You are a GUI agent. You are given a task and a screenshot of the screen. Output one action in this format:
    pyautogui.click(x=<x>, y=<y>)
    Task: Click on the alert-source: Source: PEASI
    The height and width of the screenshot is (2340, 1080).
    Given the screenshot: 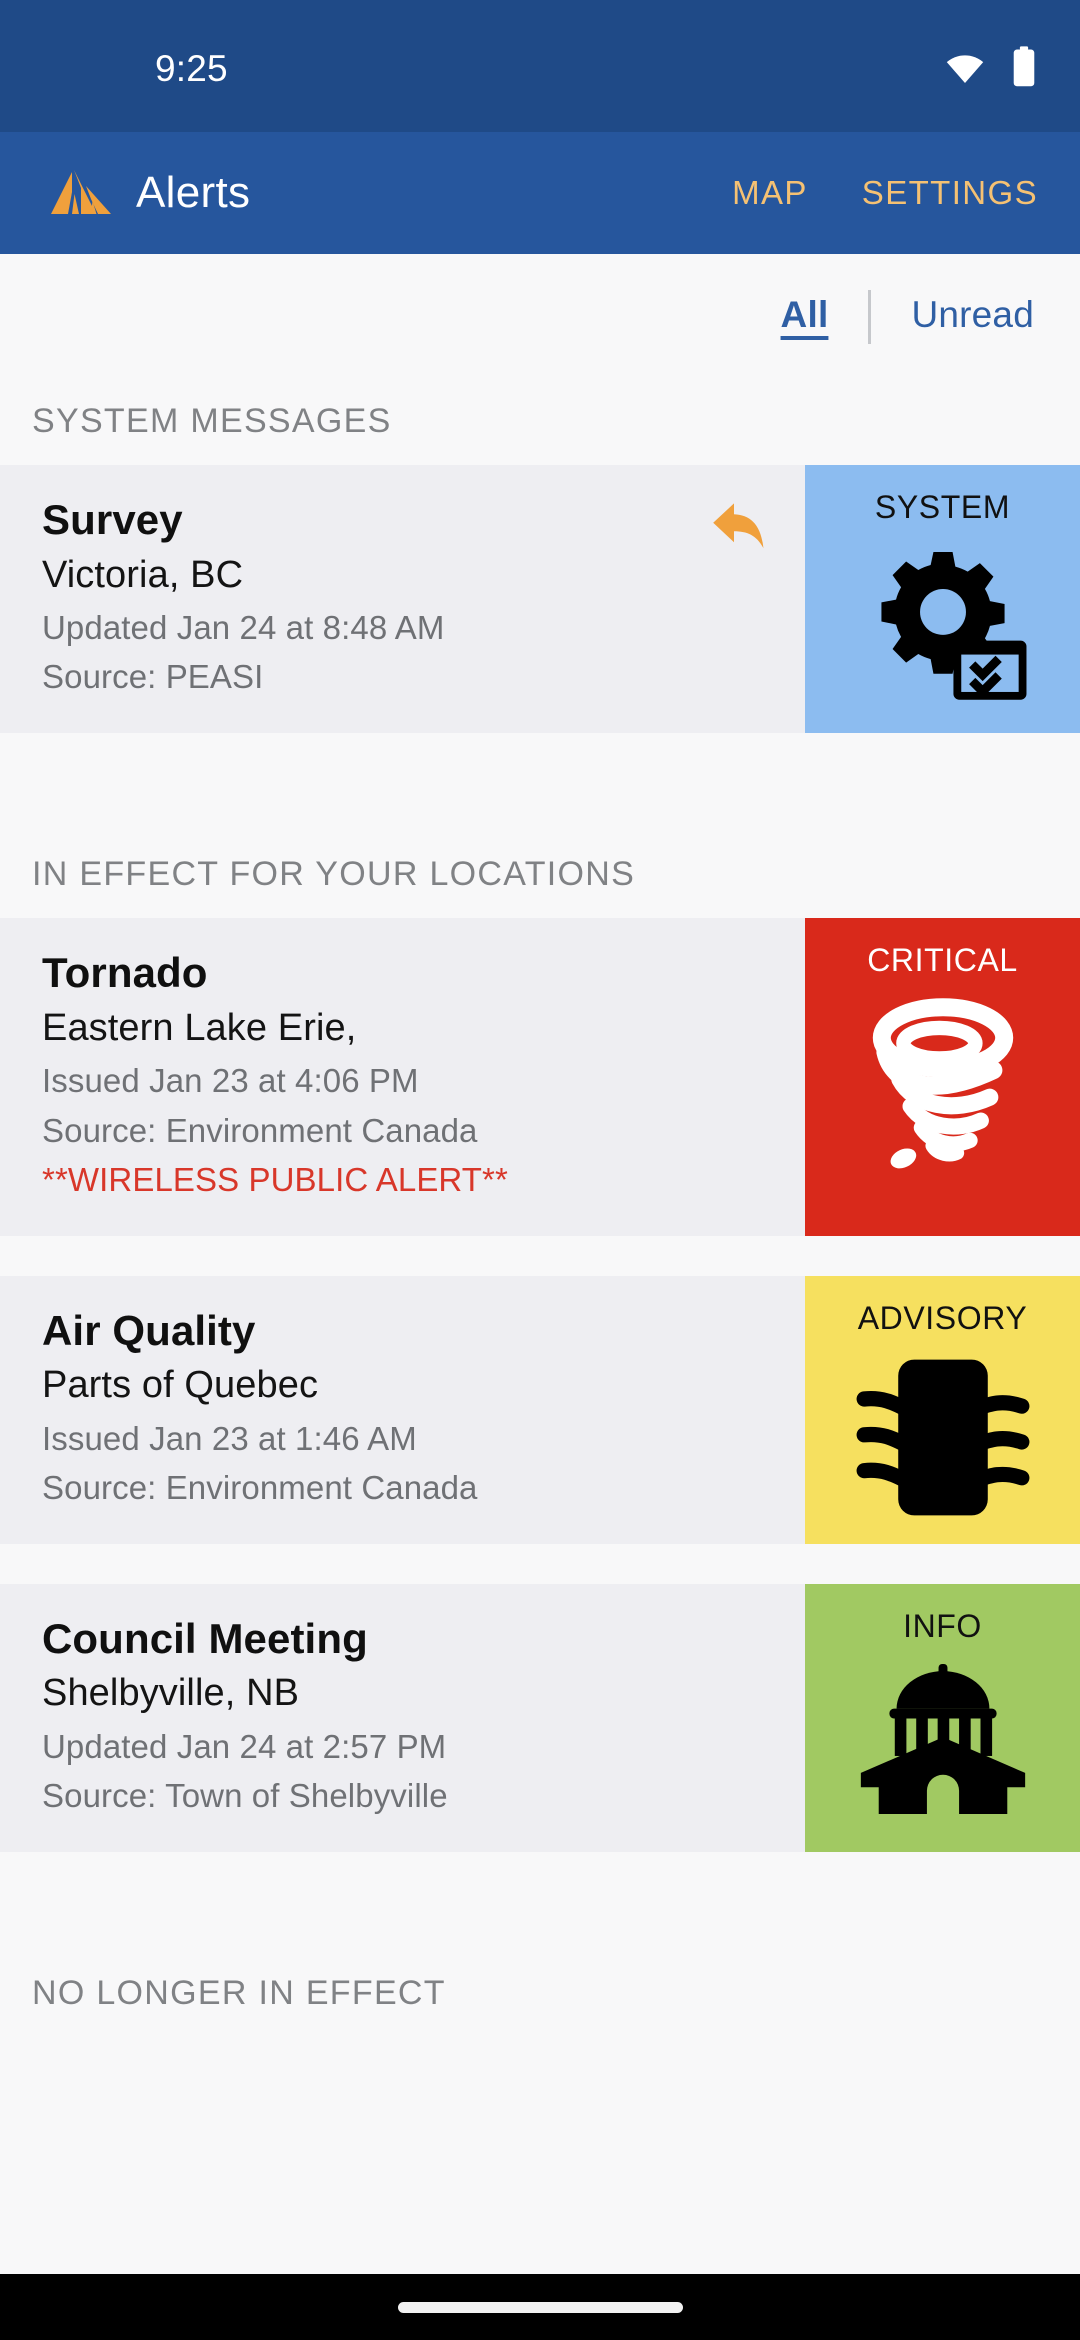 What is the action you would take?
    pyautogui.click(x=153, y=677)
    